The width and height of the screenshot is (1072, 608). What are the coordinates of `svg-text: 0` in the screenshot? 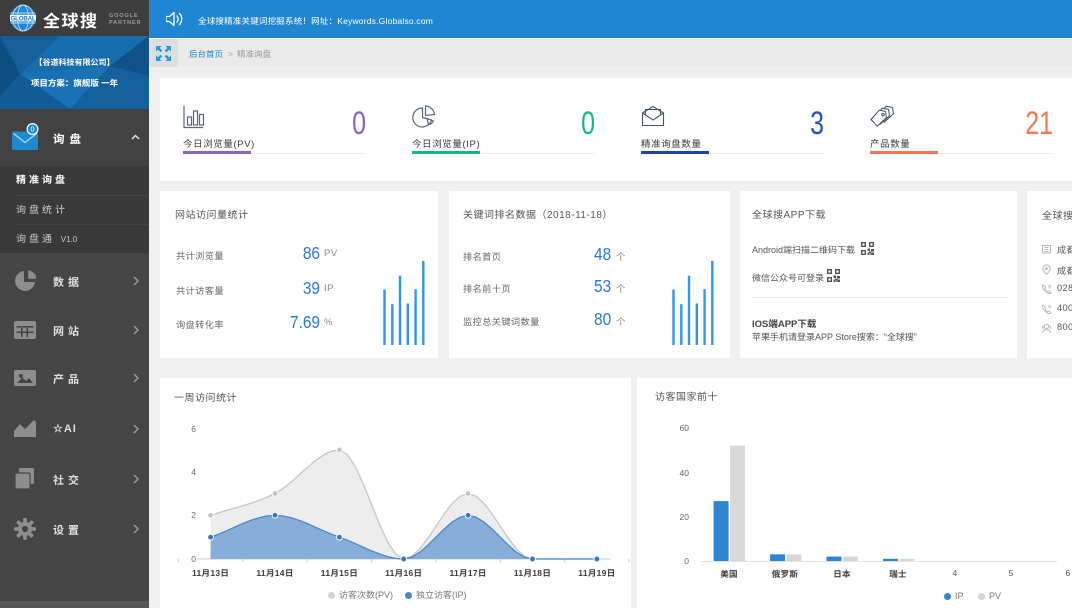 It's located at (32, 129).